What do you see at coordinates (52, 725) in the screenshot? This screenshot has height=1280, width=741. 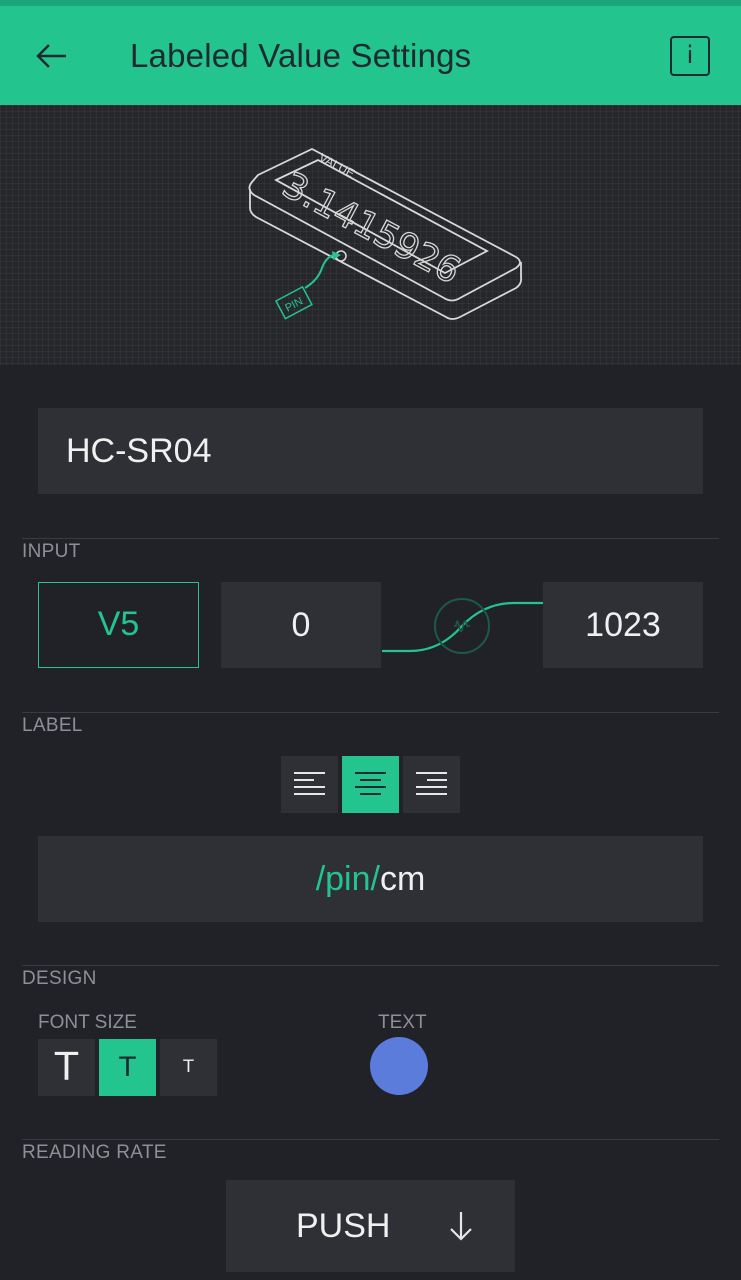 I see `label-section-label: LABEL` at bounding box center [52, 725].